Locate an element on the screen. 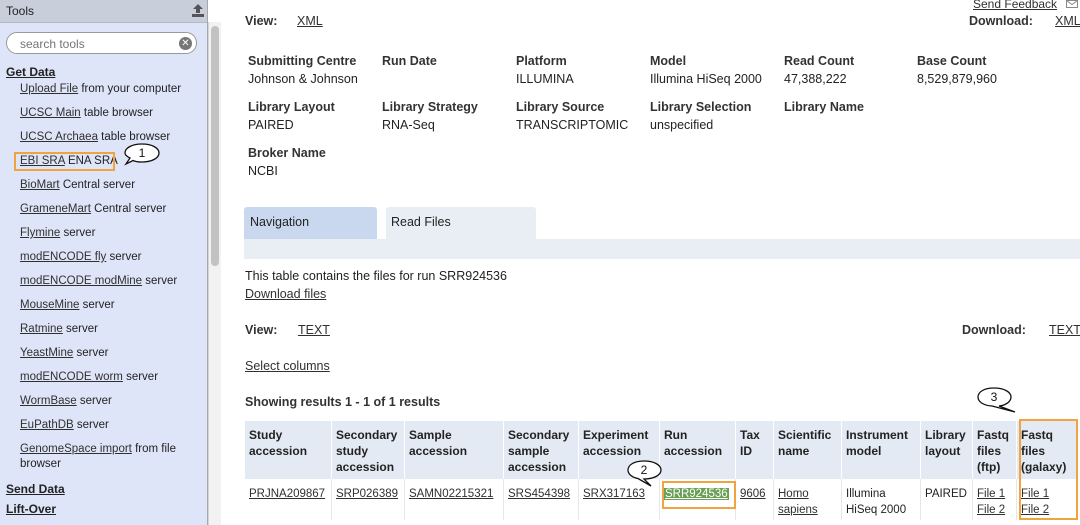 The image size is (1080, 525). view-xml-link: XML is located at coordinates (310, 21).